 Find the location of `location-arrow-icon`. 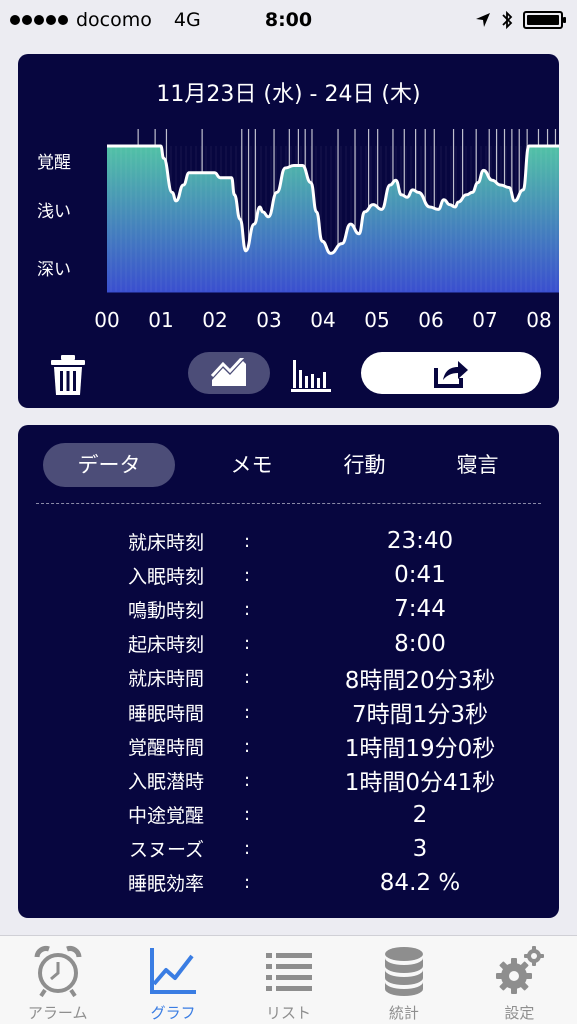

location-arrow-icon is located at coordinates (483, 20).